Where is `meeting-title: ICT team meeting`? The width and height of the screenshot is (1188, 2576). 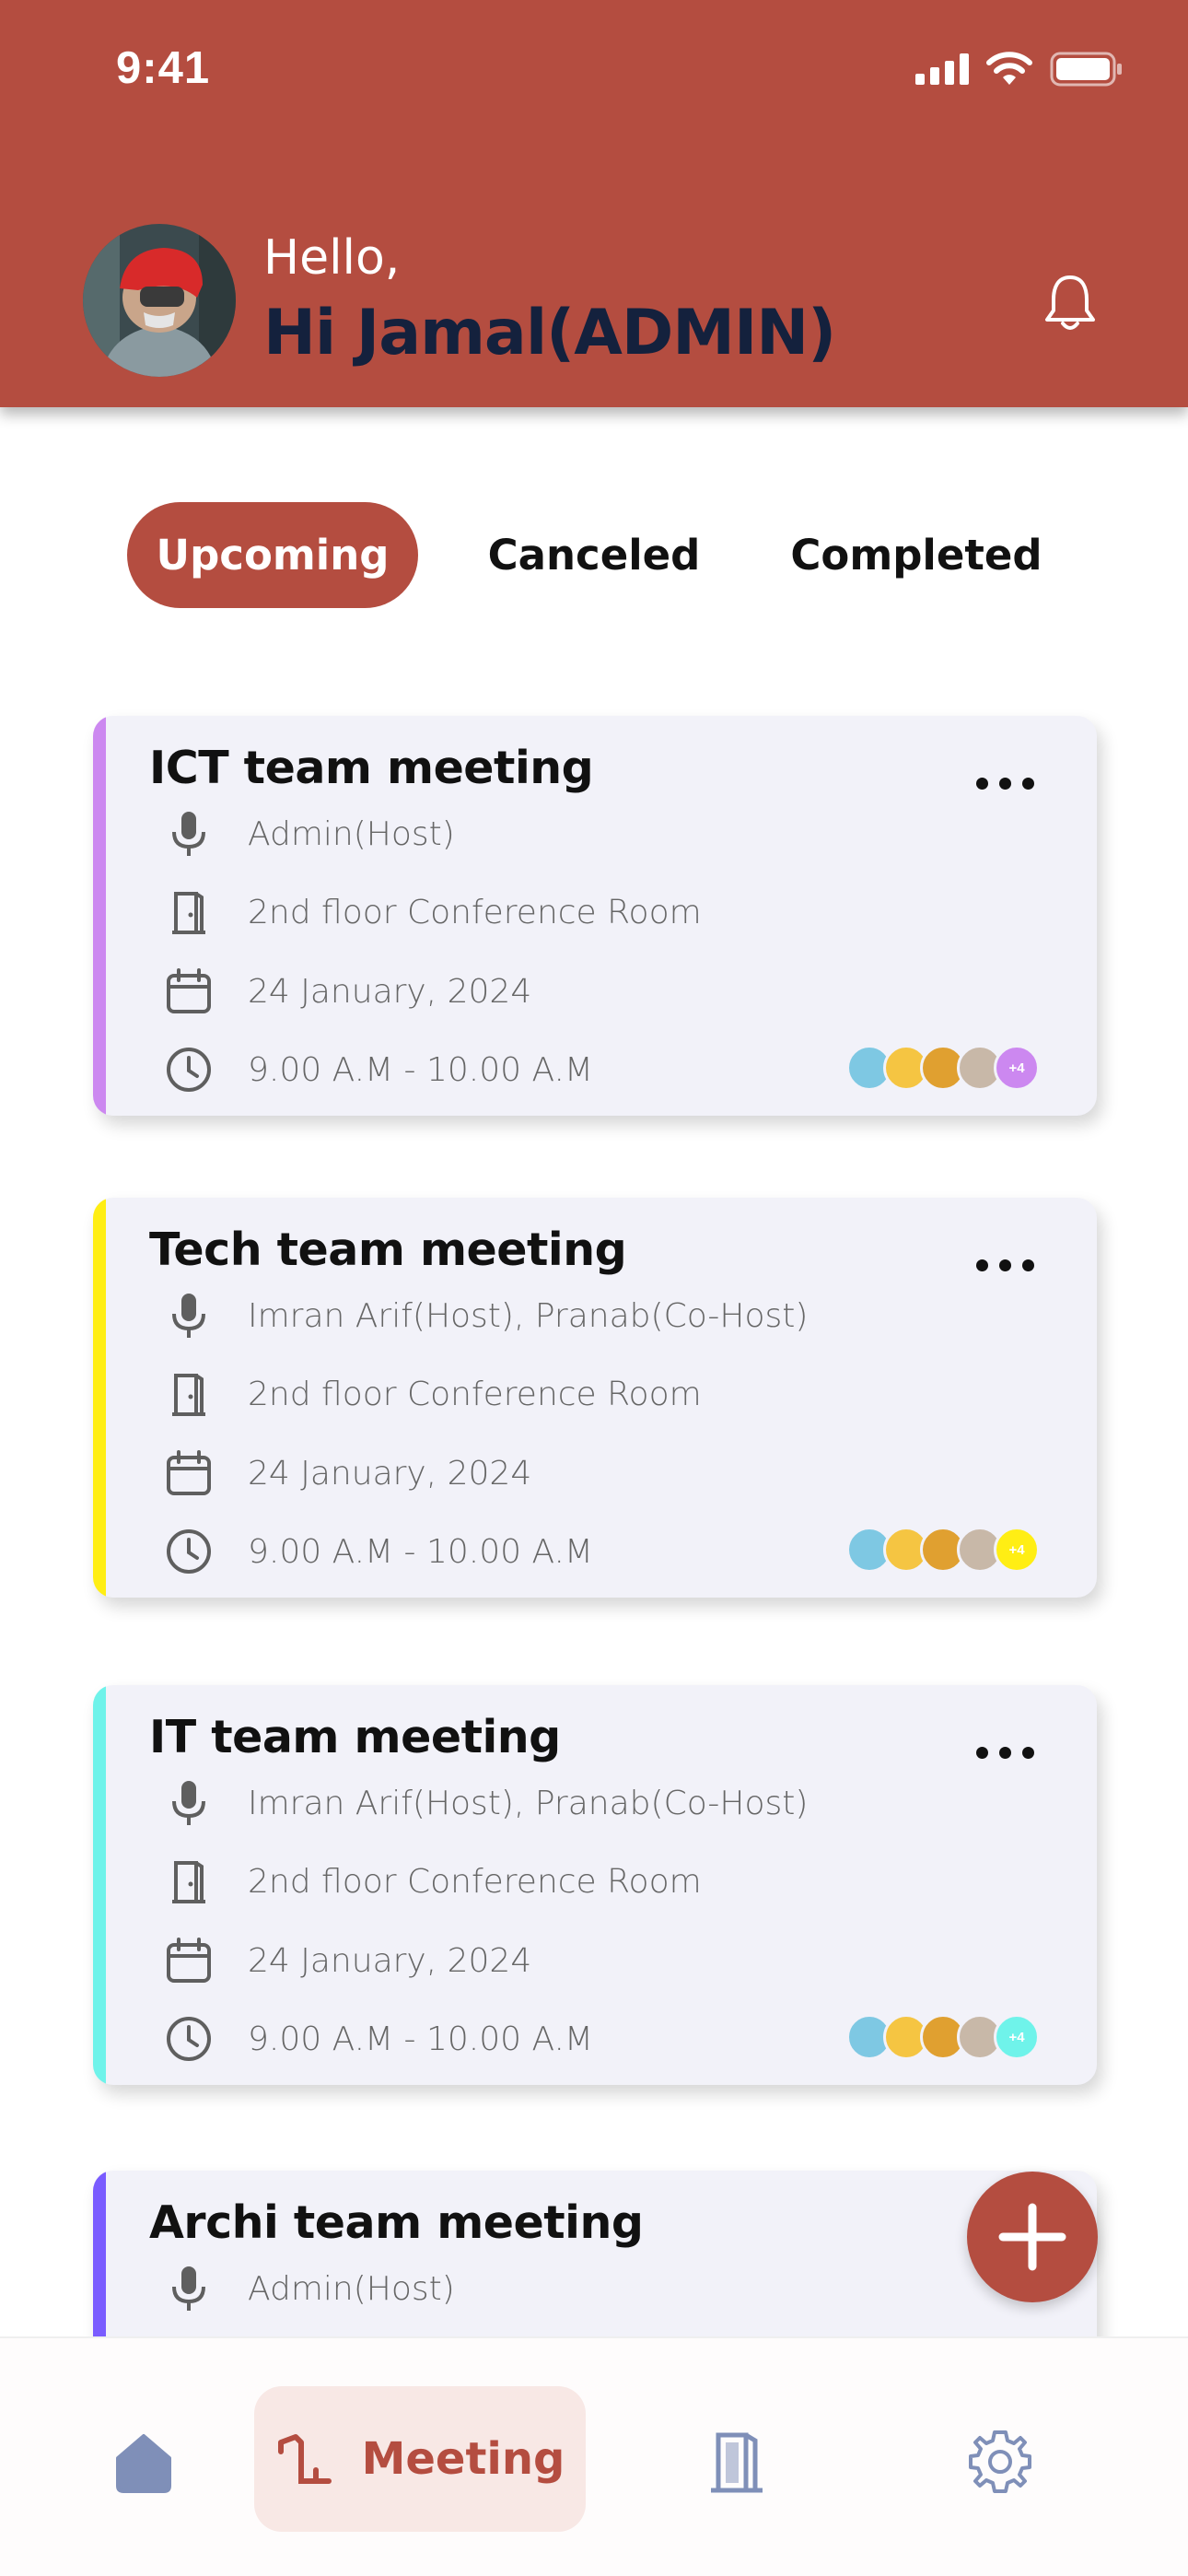 meeting-title: ICT team meeting is located at coordinates (371, 768).